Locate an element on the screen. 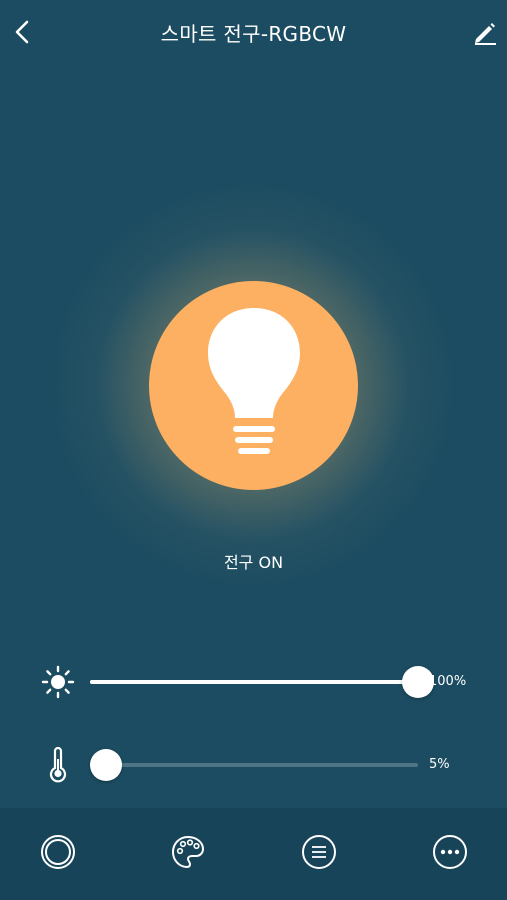  palette-icon is located at coordinates (188, 854).